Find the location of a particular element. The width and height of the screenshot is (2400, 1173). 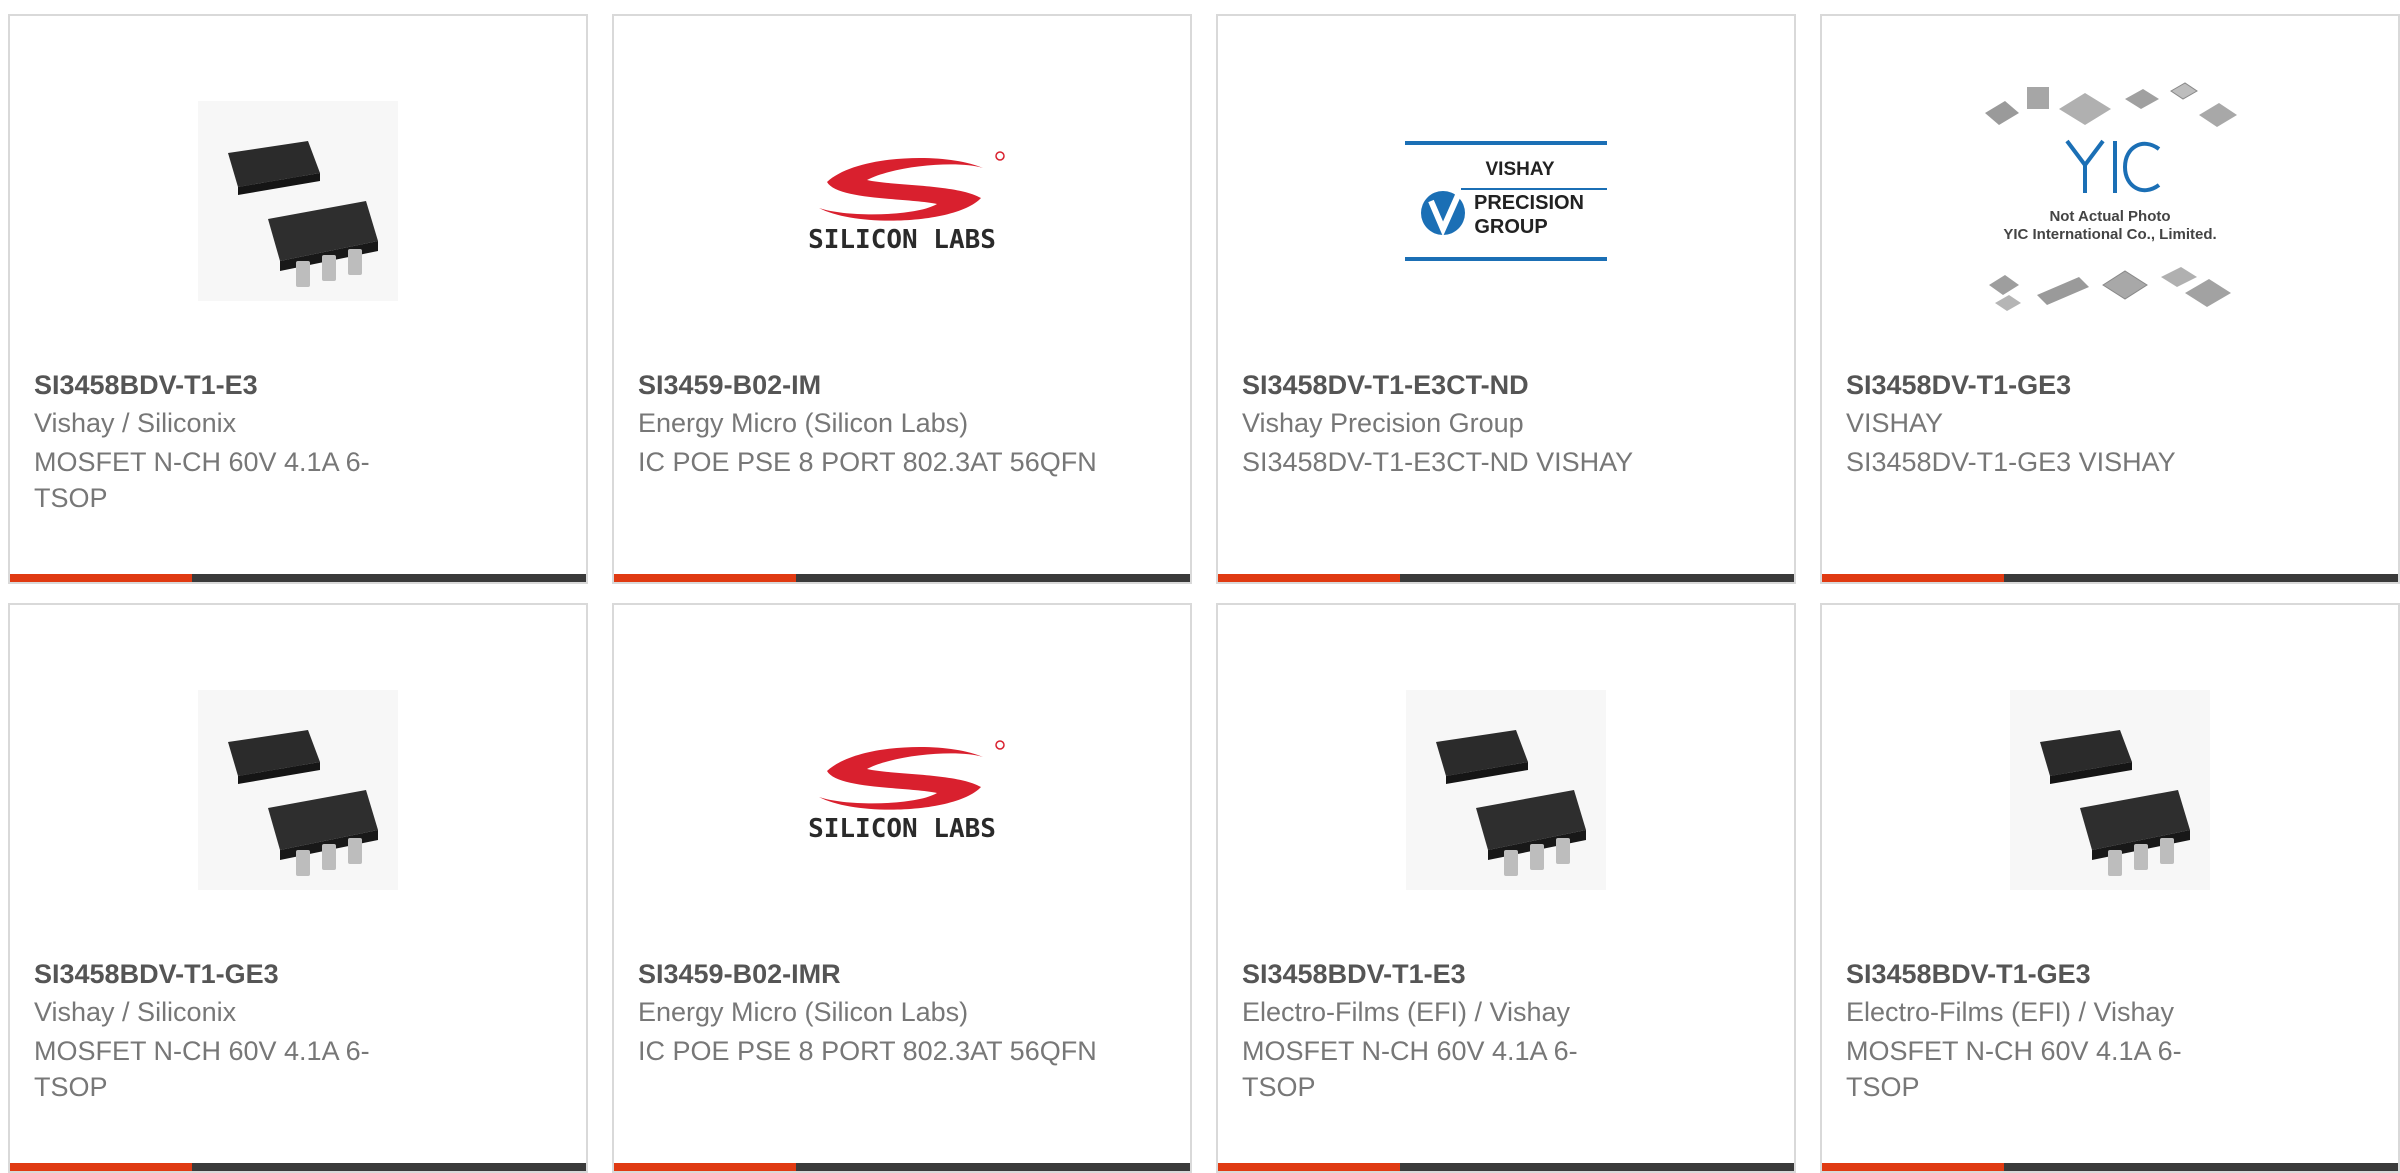

part-number: SI3458DV-T1-GE3 is located at coordinates (1958, 385).